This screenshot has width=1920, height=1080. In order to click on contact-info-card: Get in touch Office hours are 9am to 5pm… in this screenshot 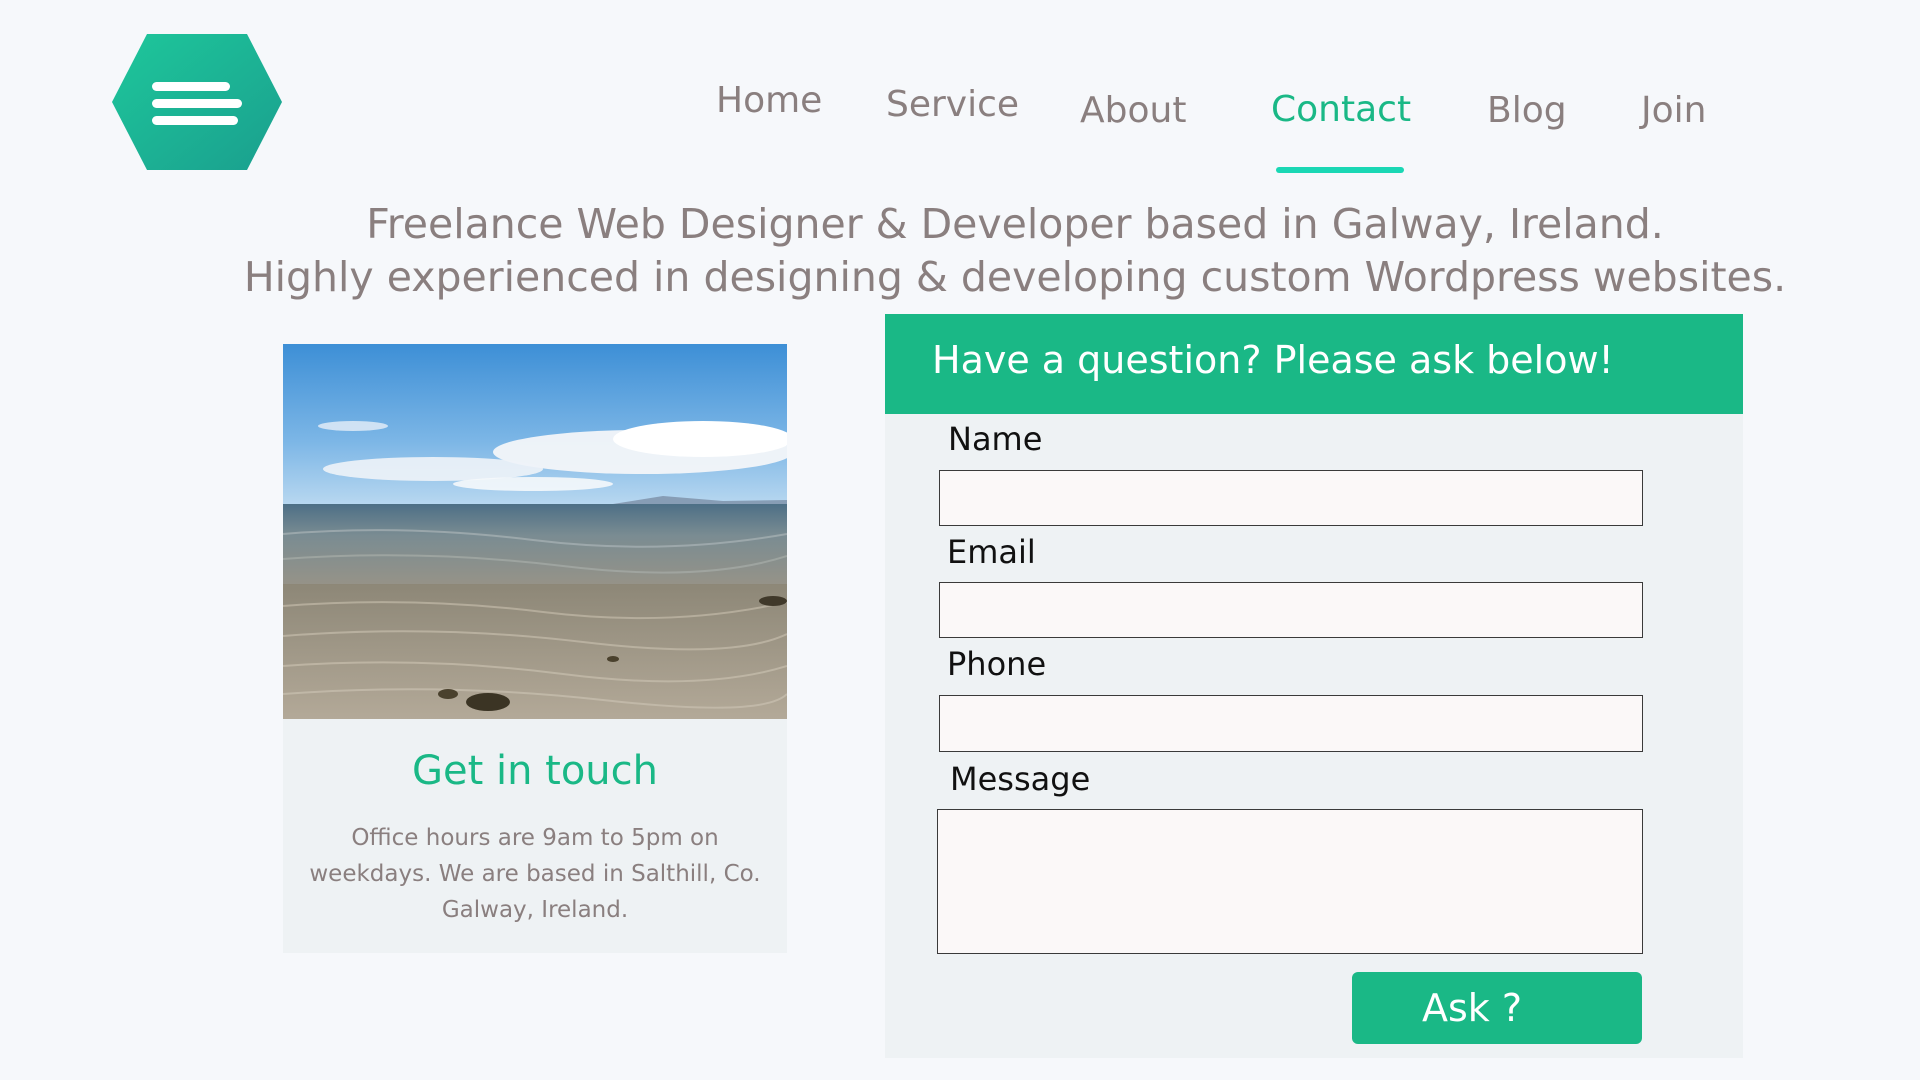, I will do `click(535, 648)`.